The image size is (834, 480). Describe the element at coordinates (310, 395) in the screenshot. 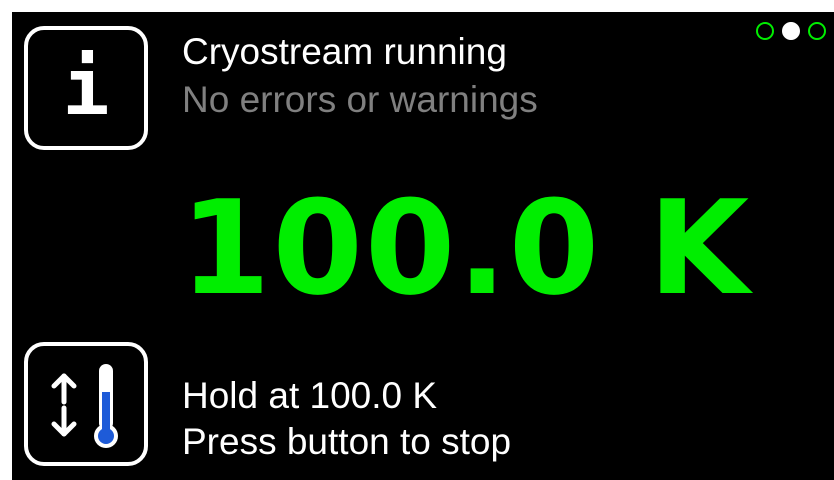

I see `mode-description: Hold at 100.0 K` at that location.